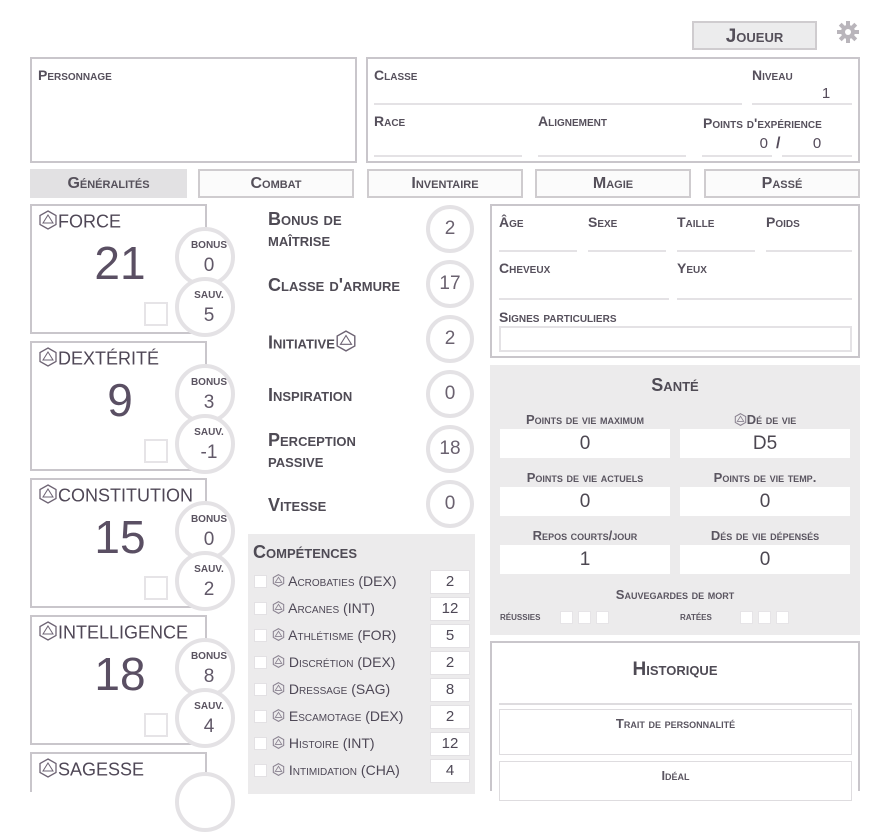 The width and height of the screenshot is (882, 832). I want to click on personnage-box: Personnage, so click(193, 110).